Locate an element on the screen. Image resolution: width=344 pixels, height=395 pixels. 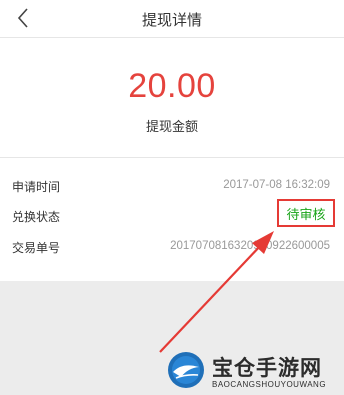
watermark: 宝仓手游网 BAOCANGSHOUYOUWANG is located at coordinates (255, 372).